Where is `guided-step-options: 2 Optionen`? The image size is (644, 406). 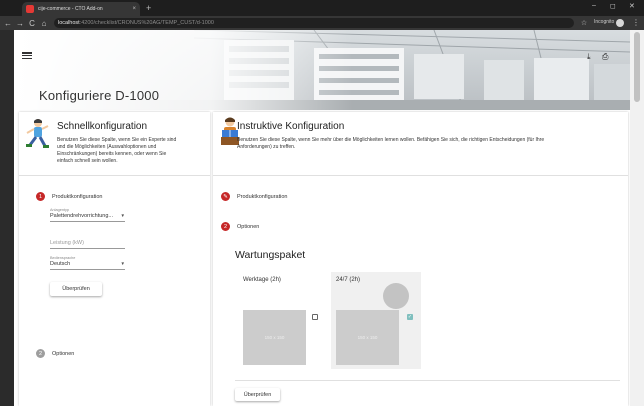
guided-step-options: 2 Optionen is located at coordinates (240, 226).